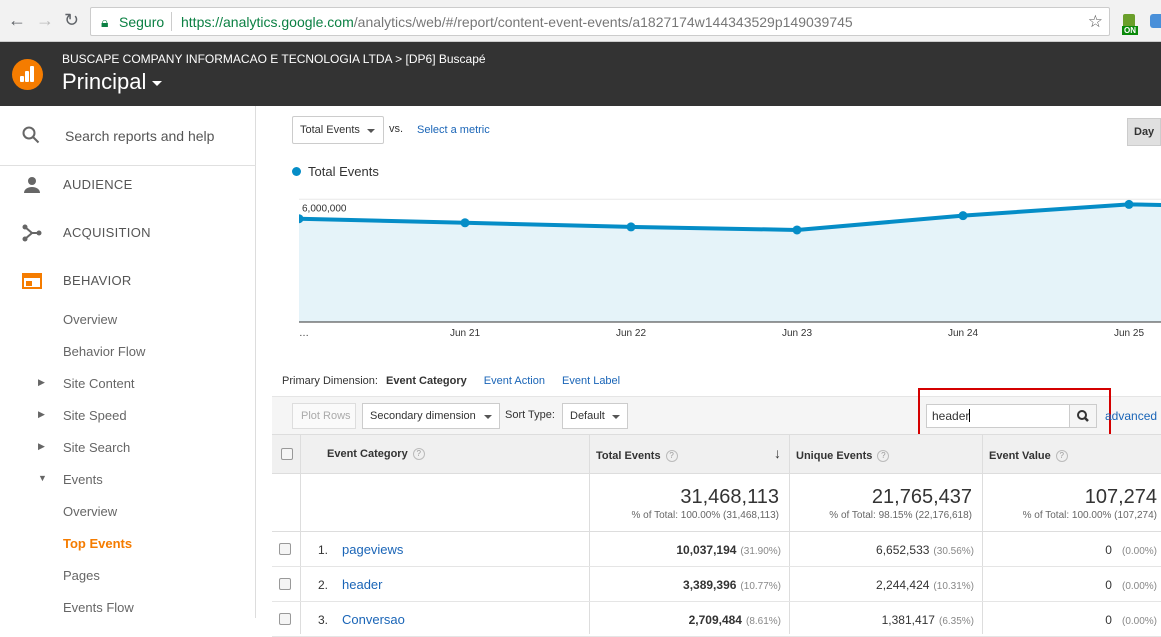 The width and height of the screenshot is (1161, 637). What do you see at coordinates (373, 619) in the screenshot?
I see `row-category-link: Conversao` at bounding box center [373, 619].